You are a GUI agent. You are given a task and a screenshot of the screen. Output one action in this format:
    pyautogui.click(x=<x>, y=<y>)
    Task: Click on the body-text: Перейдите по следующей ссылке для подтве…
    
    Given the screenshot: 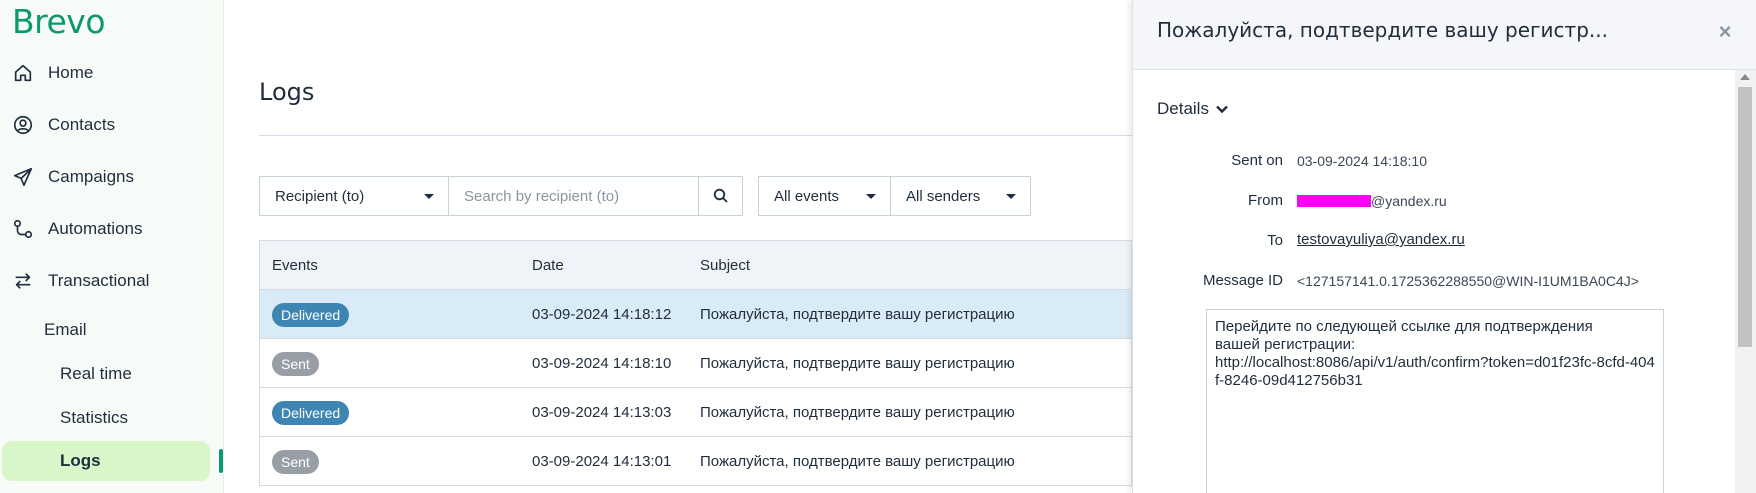 What is the action you would take?
    pyautogui.click(x=1404, y=326)
    